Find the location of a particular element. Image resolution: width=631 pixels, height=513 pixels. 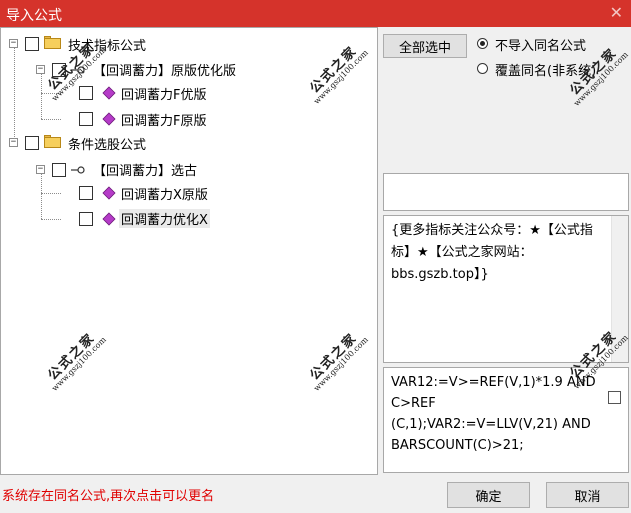

radio-overwrite-label: 覆盖同名(非系统) is located at coordinates (545, 69).